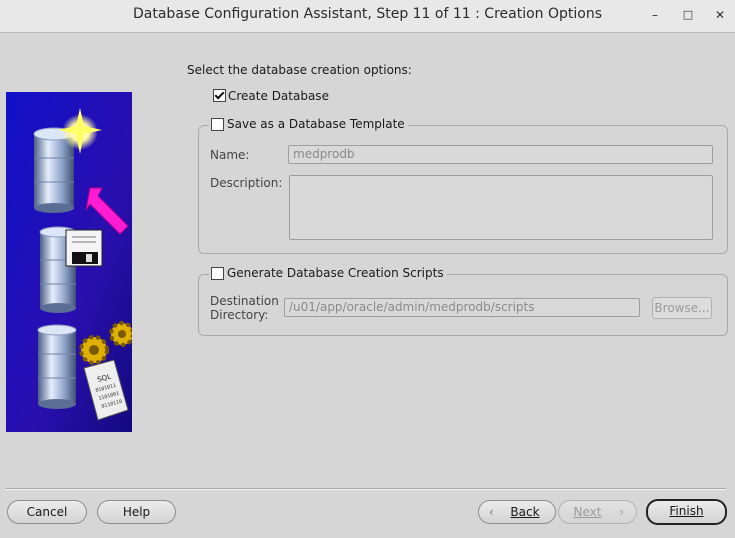  What do you see at coordinates (316, 124) in the screenshot?
I see `save-template-label: Save as a Database Template` at bounding box center [316, 124].